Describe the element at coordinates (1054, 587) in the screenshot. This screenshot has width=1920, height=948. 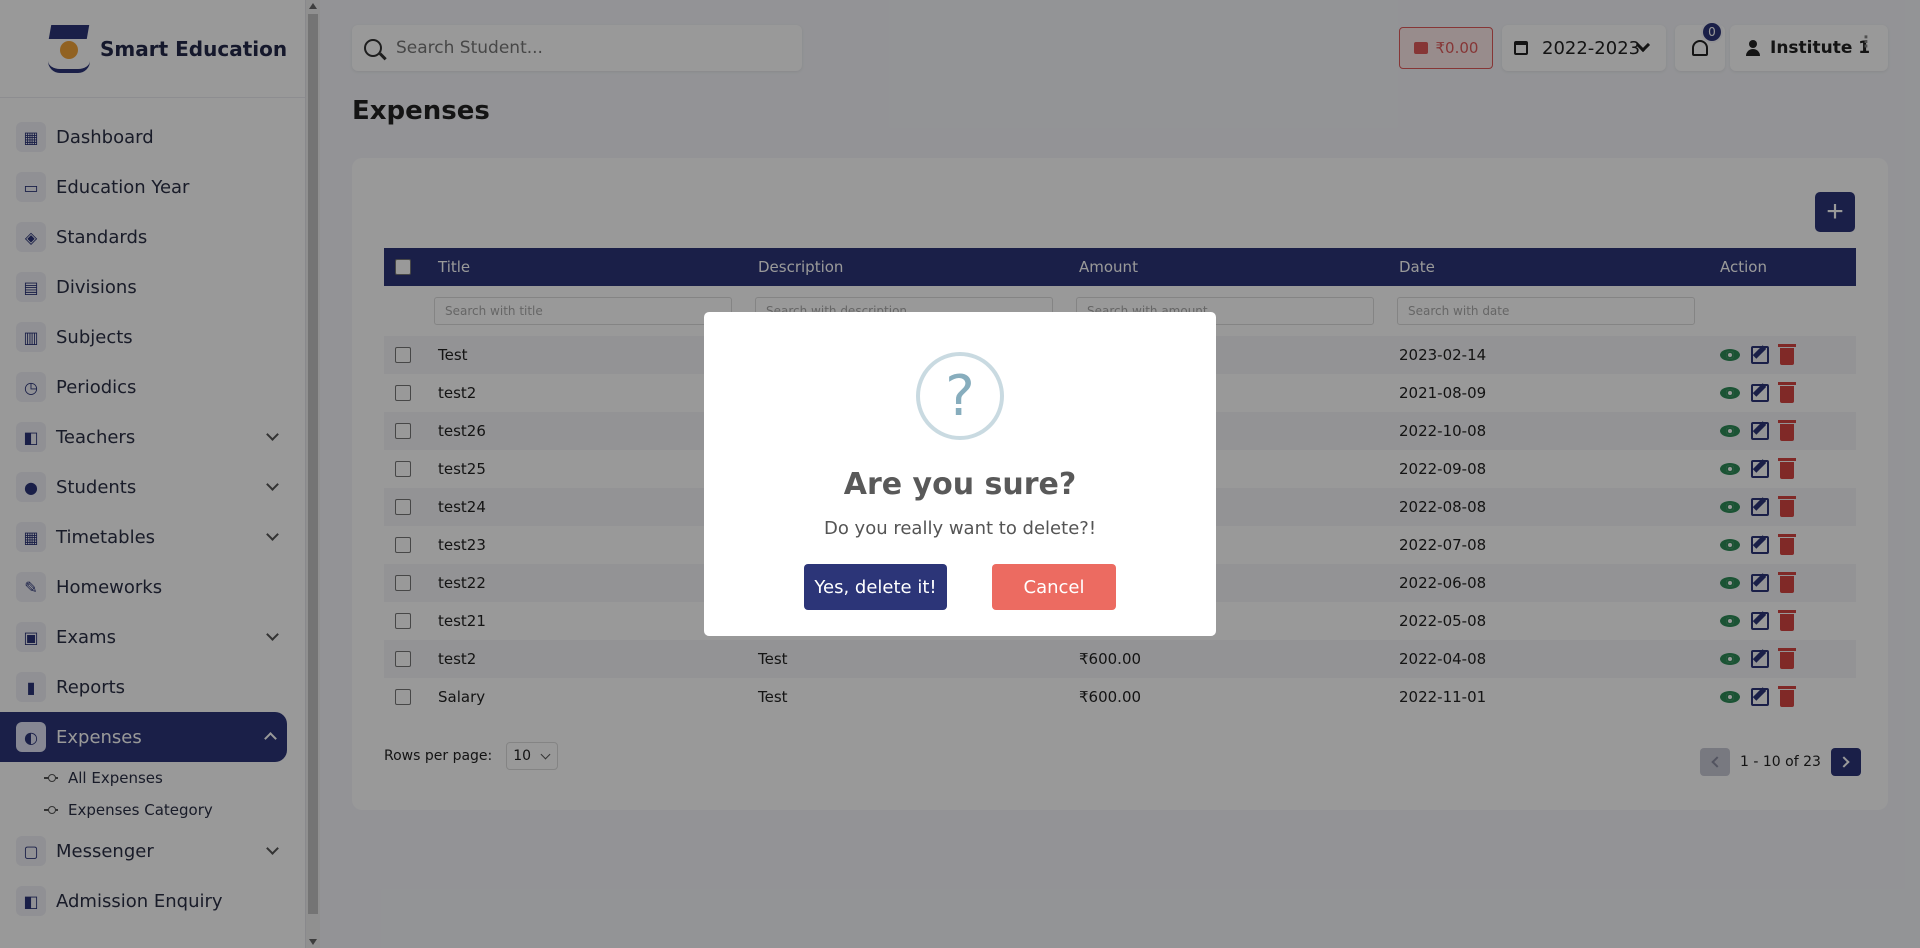
I see `cancel-button: Cancel` at that location.